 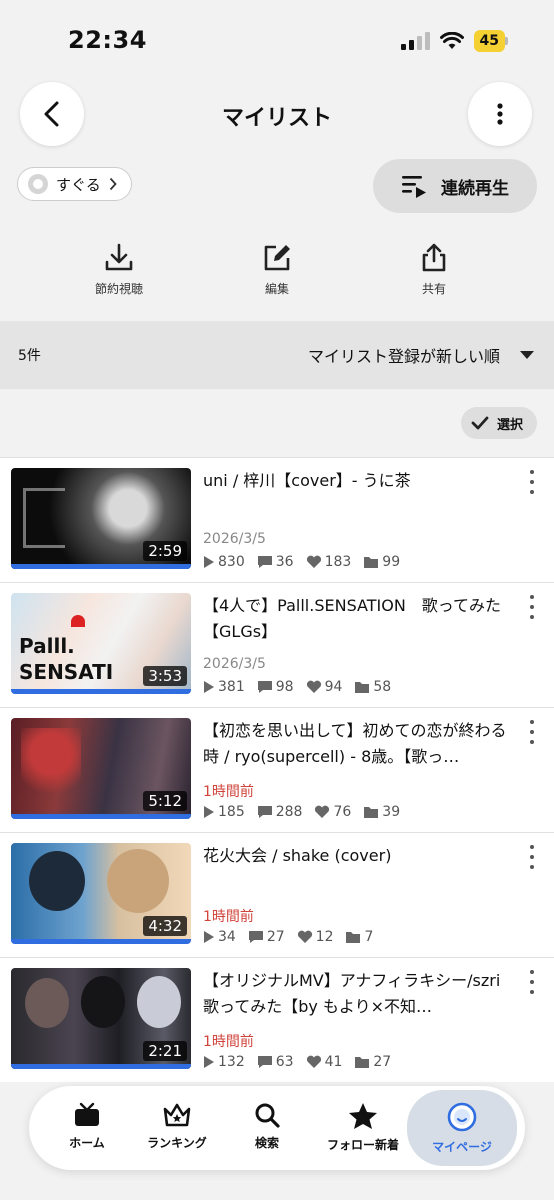 What do you see at coordinates (415, 41) in the screenshot?
I see `cellular-signal-icon` at bounding box center [415, 41].